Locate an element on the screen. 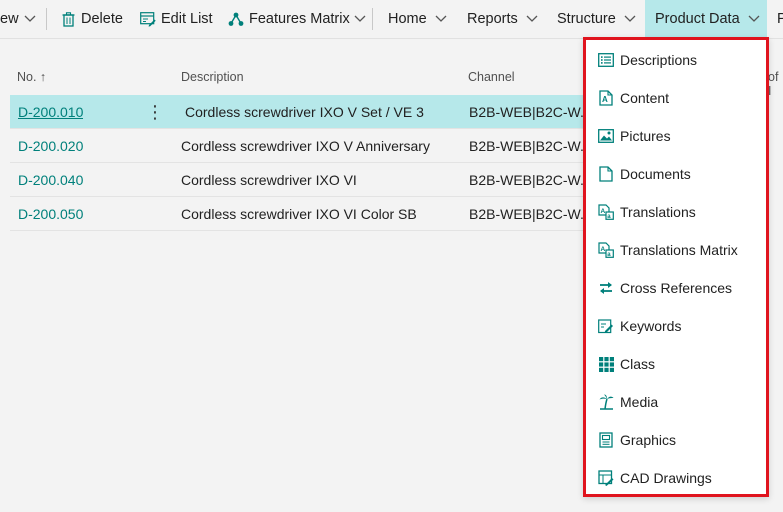 The width and height of the screenshot is (783, 512). translations-icon: Aa is located at coordinates (606, 212).